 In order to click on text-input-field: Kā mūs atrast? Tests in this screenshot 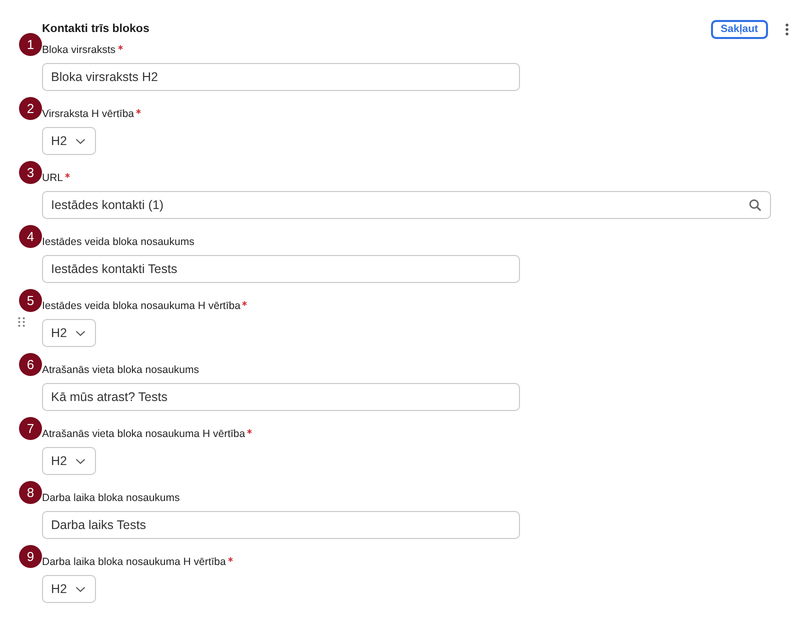, I will do `click(281, 397)`.